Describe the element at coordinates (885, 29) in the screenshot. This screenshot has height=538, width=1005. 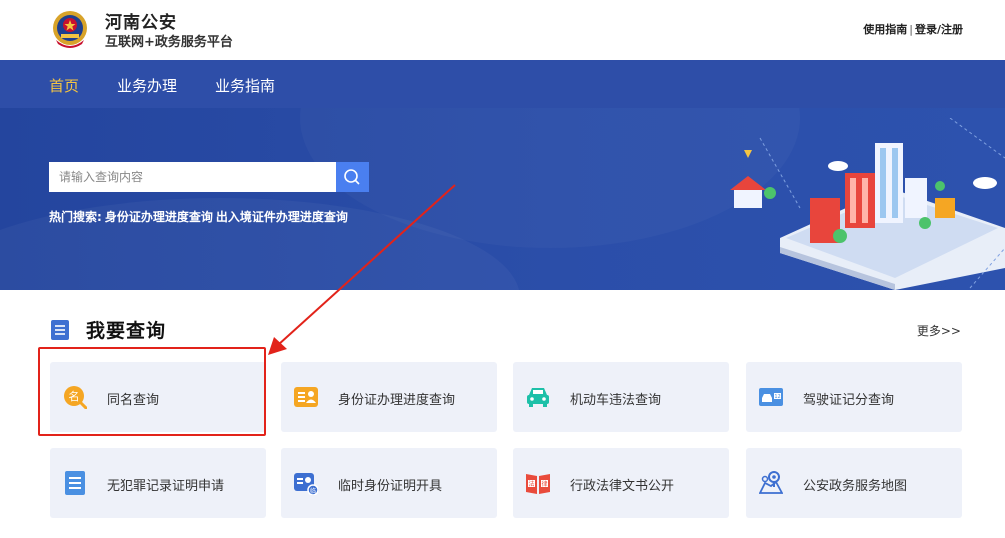
I see `guide-link: 使用指南` at that location.